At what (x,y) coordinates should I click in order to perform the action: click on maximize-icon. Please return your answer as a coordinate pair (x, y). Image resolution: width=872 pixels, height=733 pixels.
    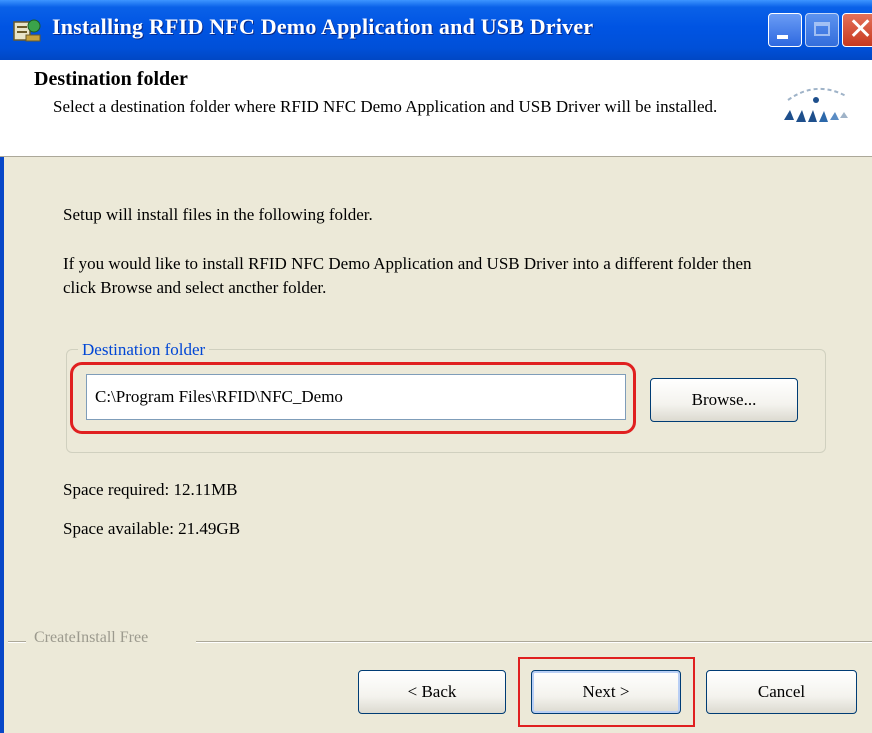
    Looking at the image, I should click on (822, 29).